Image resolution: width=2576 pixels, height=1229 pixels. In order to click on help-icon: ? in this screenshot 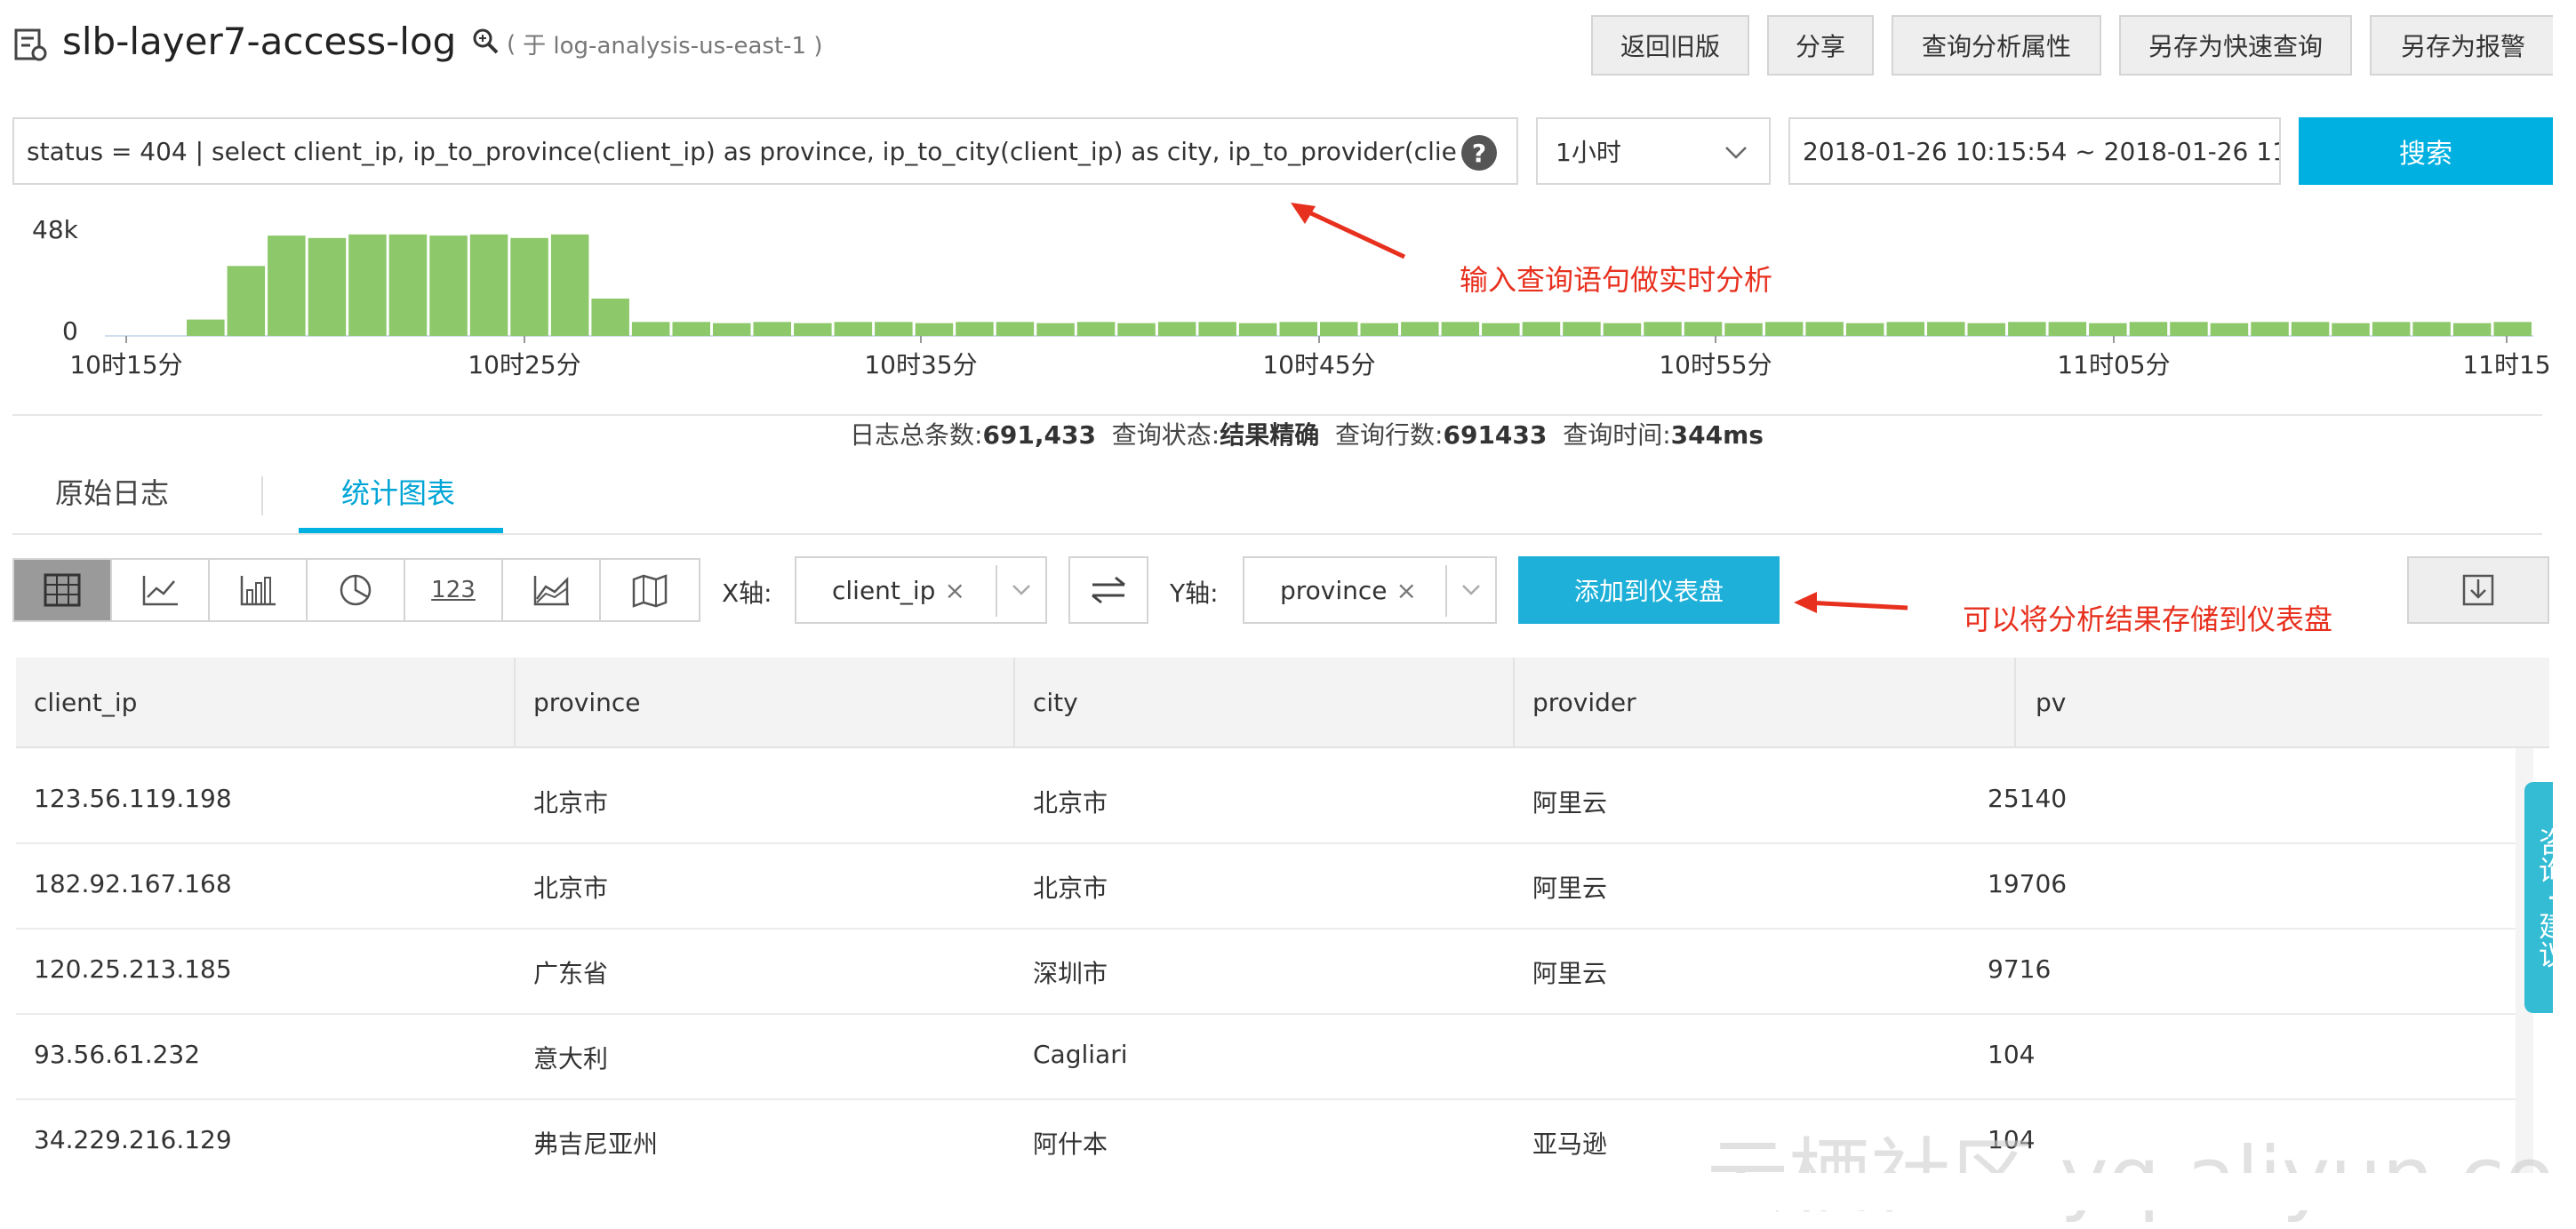, I will do `click(1479, 153)`.